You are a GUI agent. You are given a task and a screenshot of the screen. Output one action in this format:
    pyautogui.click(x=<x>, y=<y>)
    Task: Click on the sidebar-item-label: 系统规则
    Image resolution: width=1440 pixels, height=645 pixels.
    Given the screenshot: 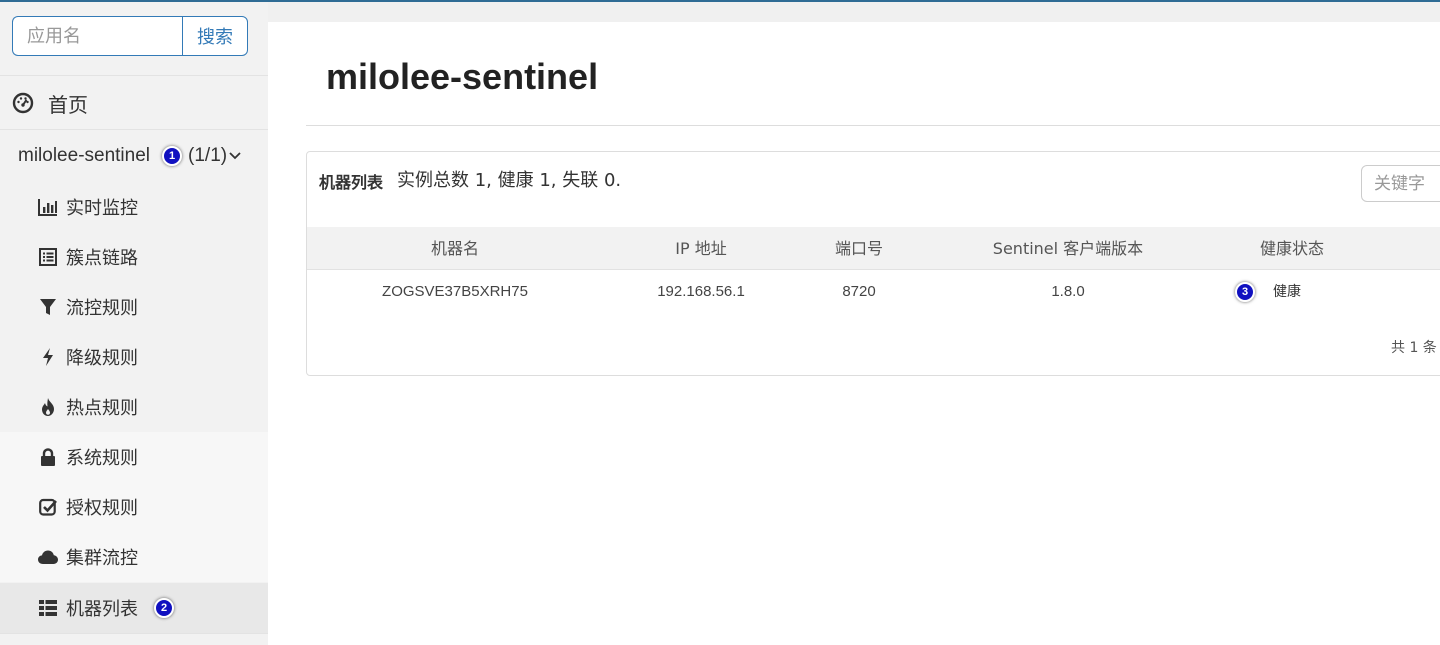 What is the action you would take?
    pyautogui.click(x=102, y=458)
    